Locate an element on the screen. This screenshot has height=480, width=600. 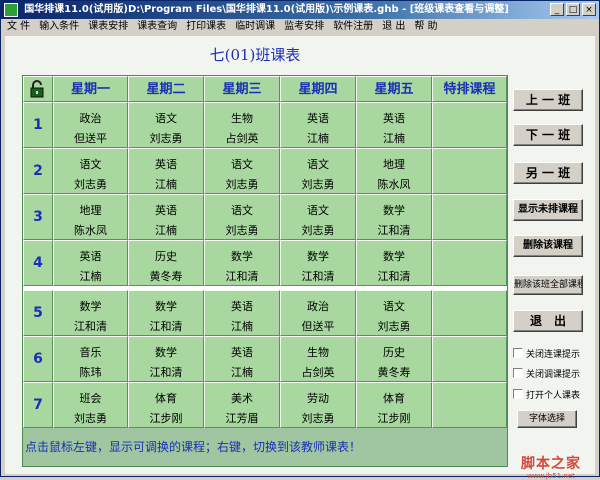
course-cell: 美术 江芳眉 is located at coordinates (242, 405).